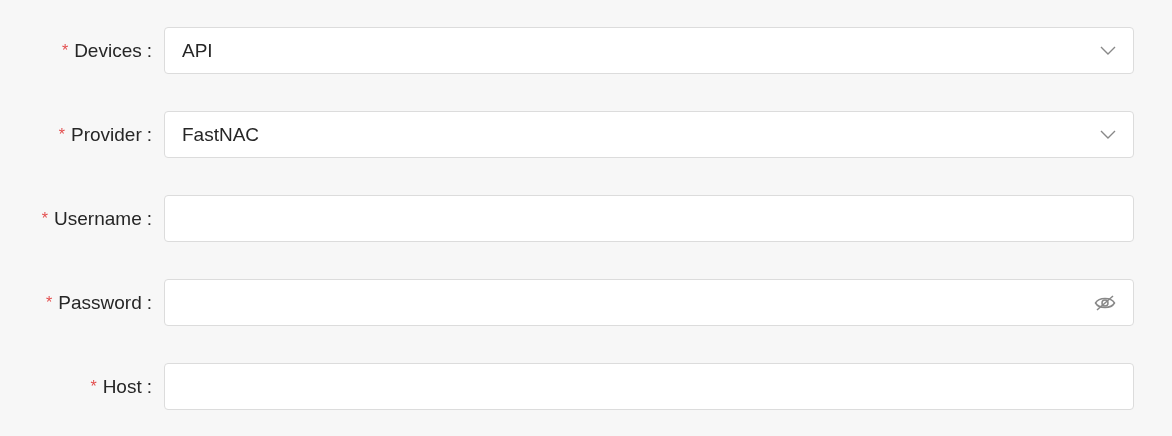 The height and width of the screenshot is (436, 1172). What do you see at coordinates (1105, 302) in the screenshot?
I see `eye-slash-icon` at bounding box center [1105, 302].